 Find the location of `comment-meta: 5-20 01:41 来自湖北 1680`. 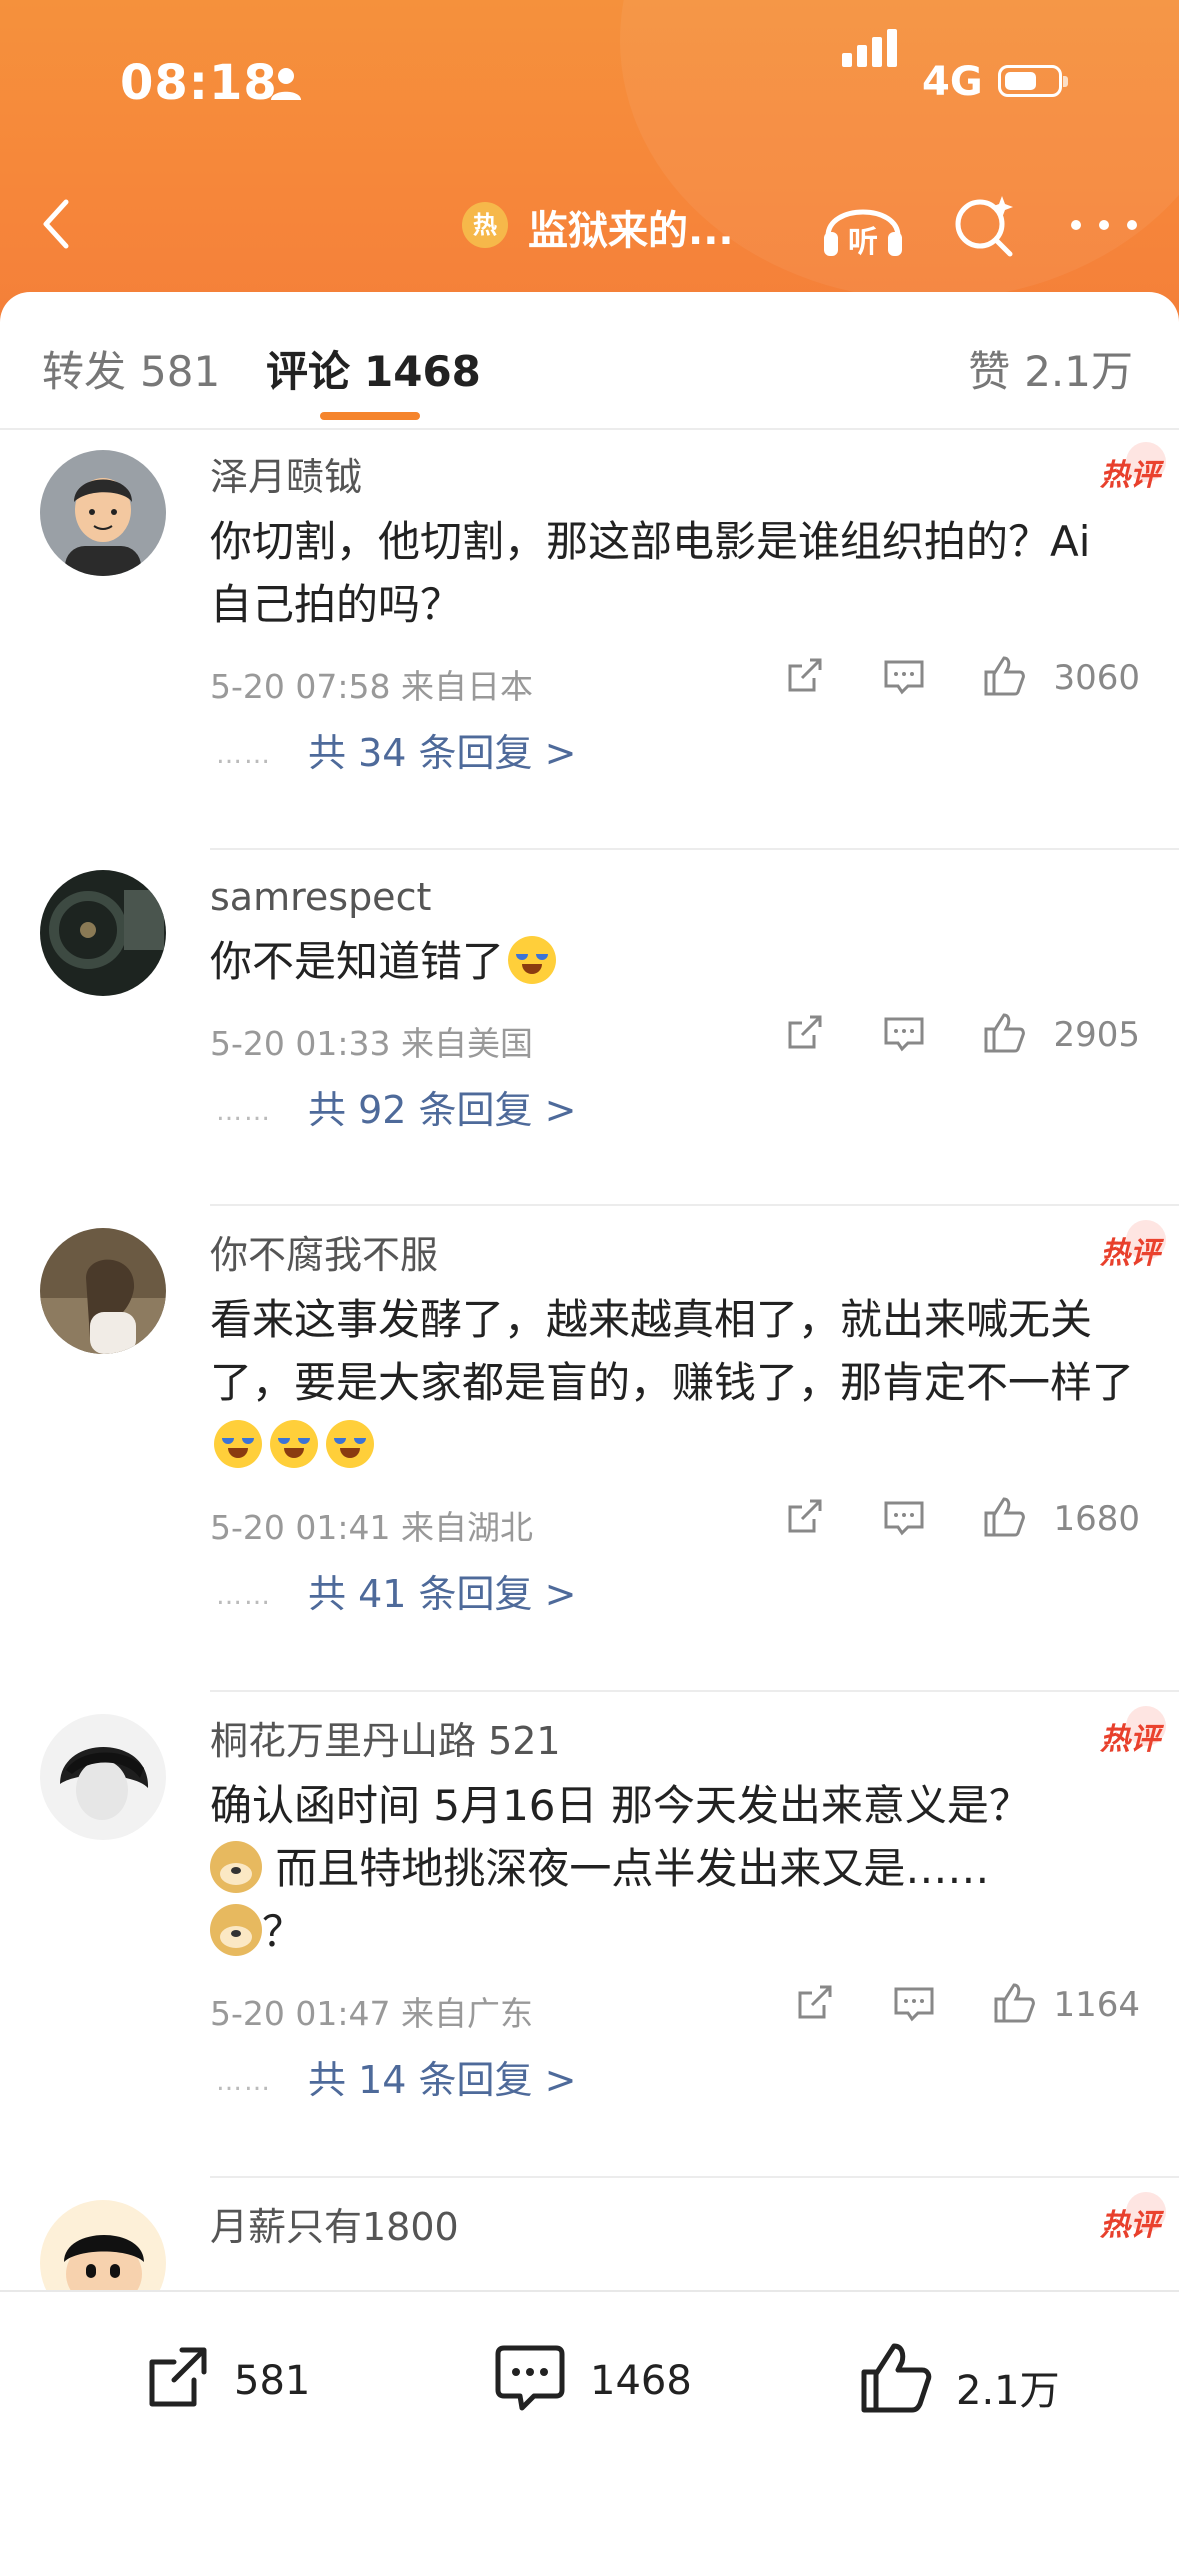

comment-meta: 5-20 01:41 来自湖北 1680 is located at coordinates (675, 1518).